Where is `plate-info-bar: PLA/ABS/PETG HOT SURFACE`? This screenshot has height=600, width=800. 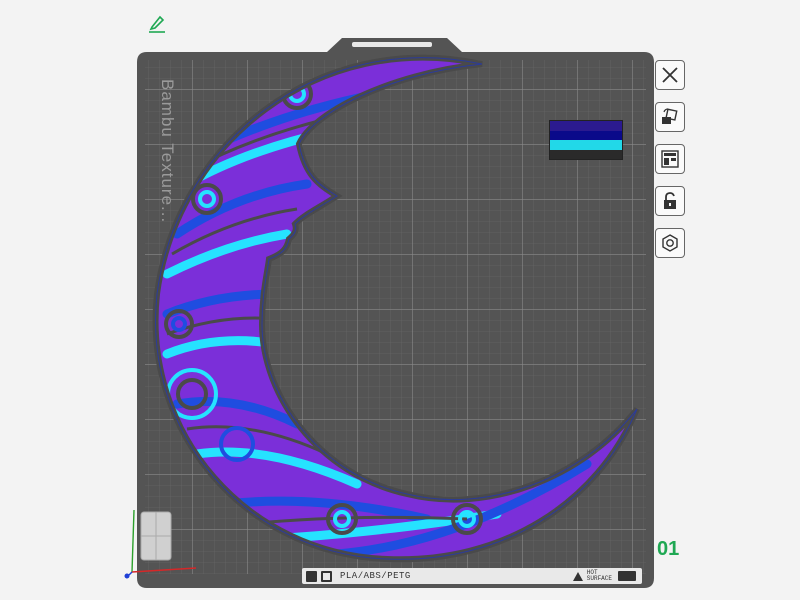
plate-info-bar: PLA/ABS/PETG HOT SURFACE is located at coordinates (472, 576).